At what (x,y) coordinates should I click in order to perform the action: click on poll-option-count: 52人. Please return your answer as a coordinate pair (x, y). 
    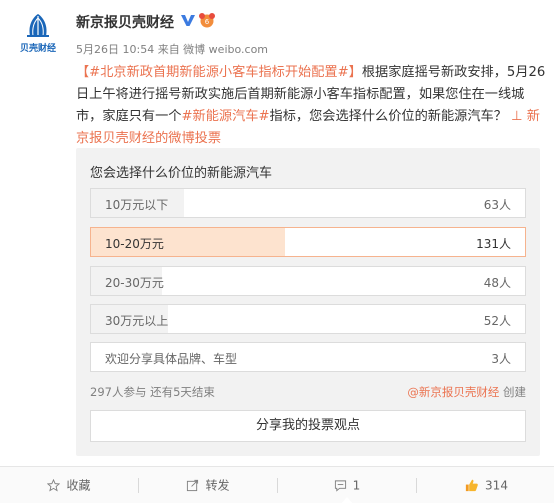
    Looking at the image, I should click on (497, 321).